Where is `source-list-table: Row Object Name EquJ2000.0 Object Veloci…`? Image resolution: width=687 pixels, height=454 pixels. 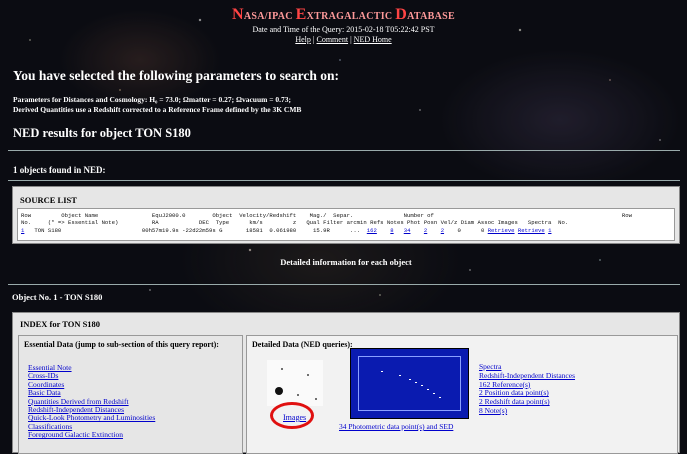 source-list-table: Row Object Name EquJ2000.0 Object Veloci… is located at coordinates (346, 224).